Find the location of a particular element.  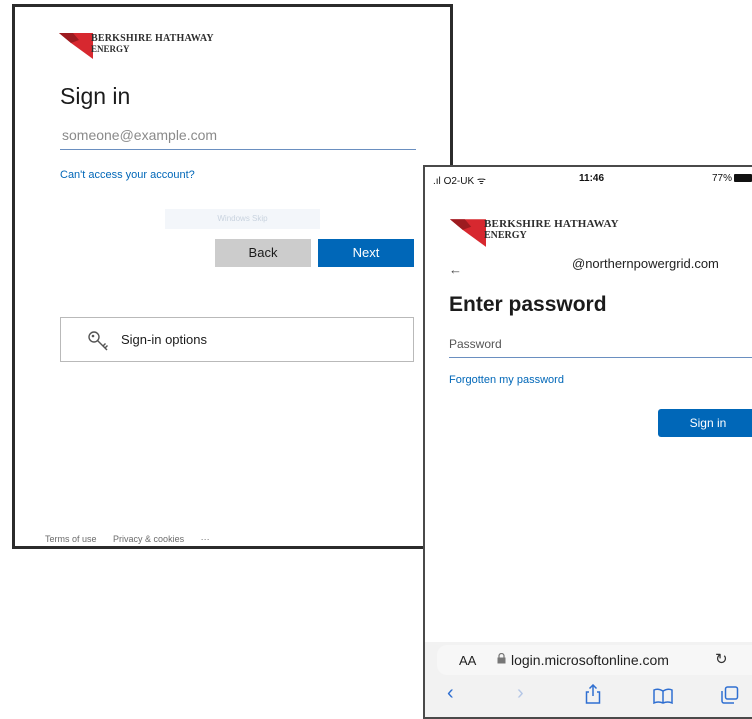

wifi-icon: ᯤ is located at coordinates (480, 181).